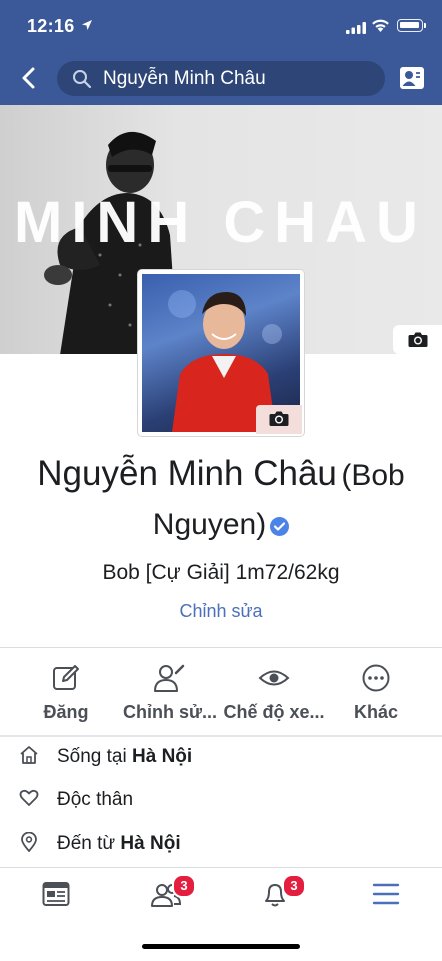 The height and width of the screenshot is (961, 442). I want to click on cover-camera-button, so click(417, 339).